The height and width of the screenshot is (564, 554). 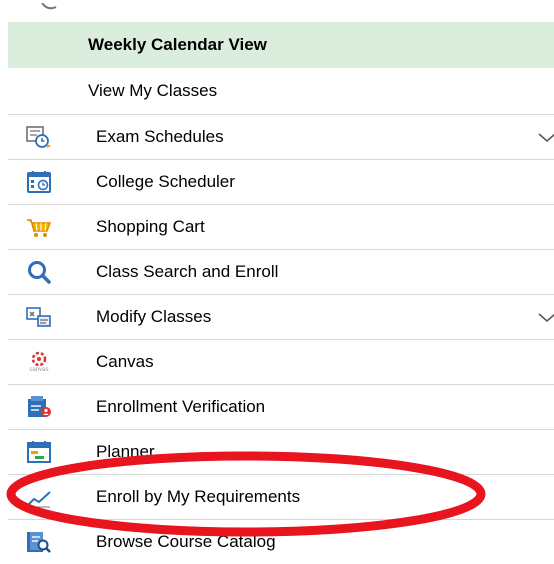 What do you see at coordinates (39, 452) in the screenshot?
I see `planner-icon` at bounding box center [39, 452].